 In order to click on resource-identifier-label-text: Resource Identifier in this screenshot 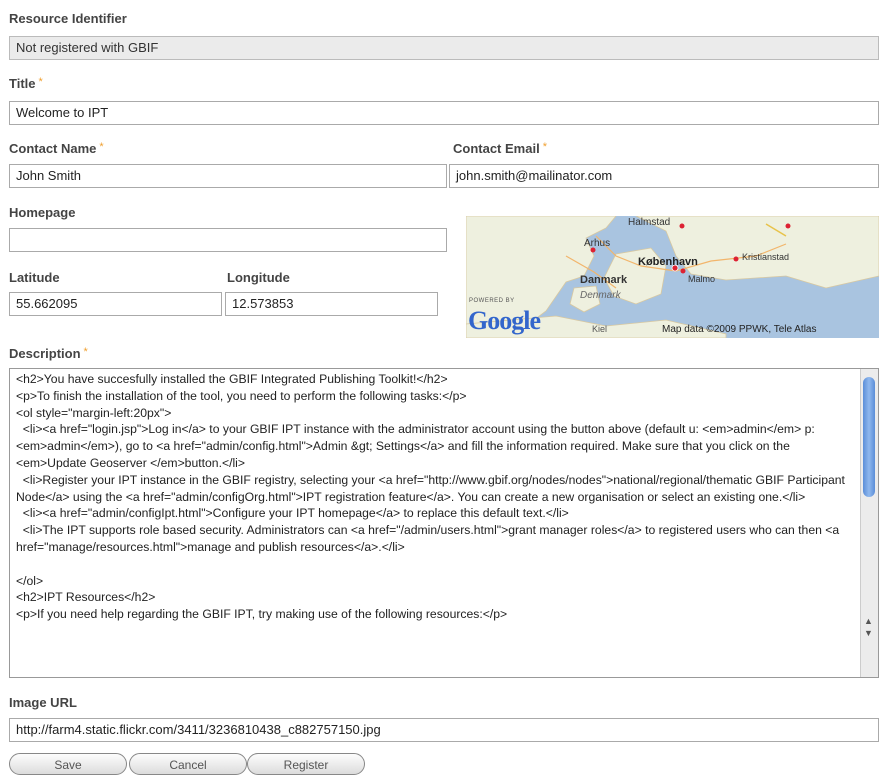, I will do `click(68, 18)`.